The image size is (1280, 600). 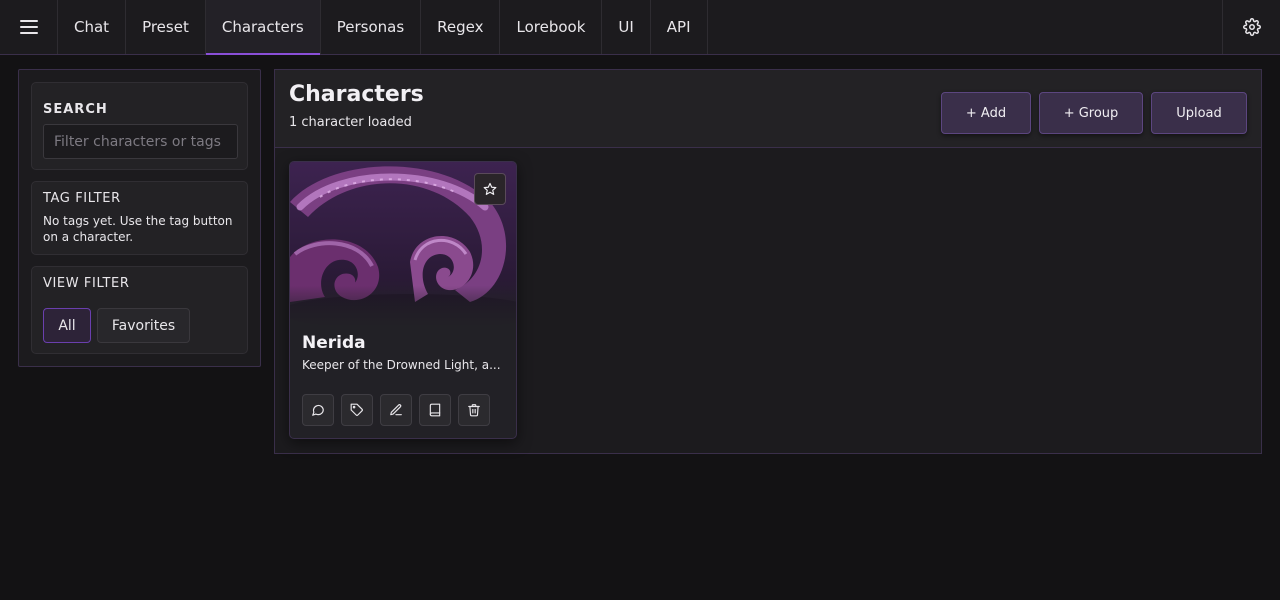 What do you see at coordinates (75, 109) in the screenshot?
I see `search-label: SEARCH` at bounding box center [75, 109].